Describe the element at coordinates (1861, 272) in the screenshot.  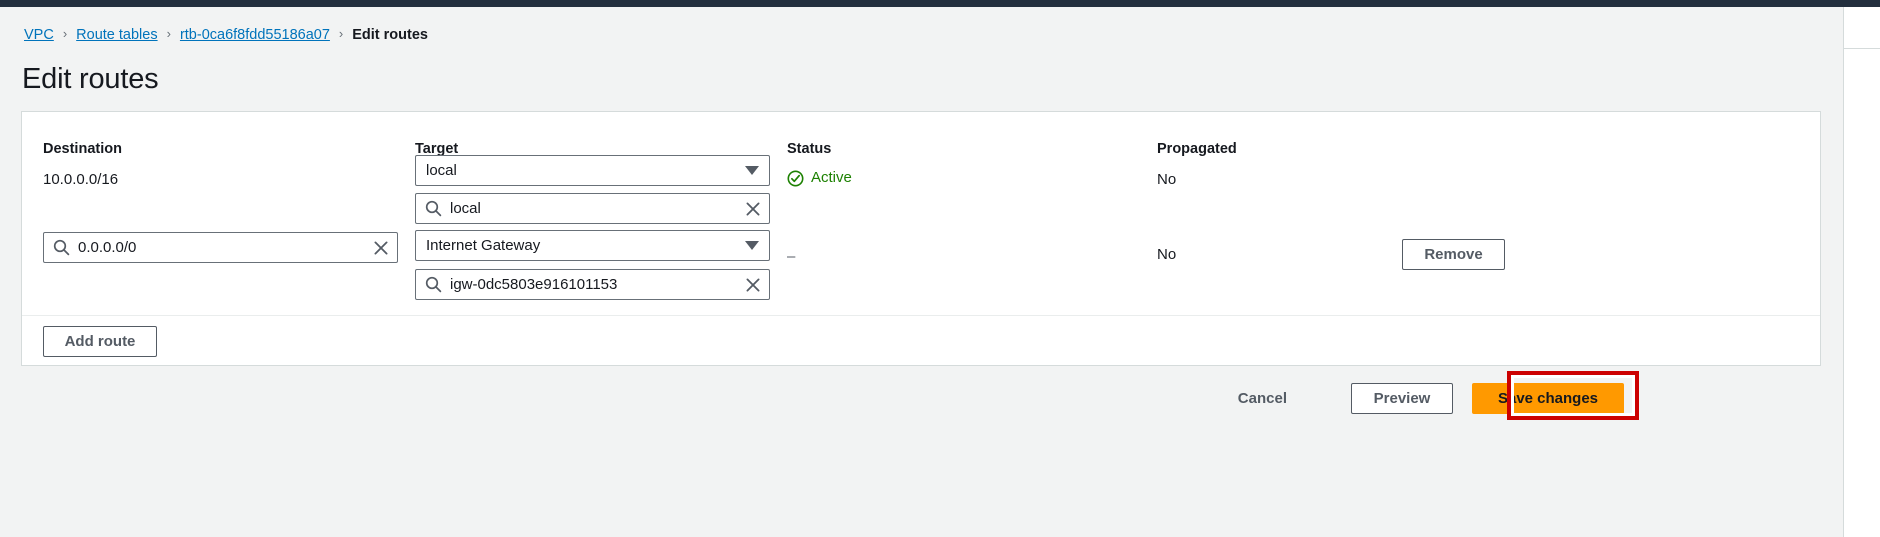
I see `page-right-gutter` at that location.